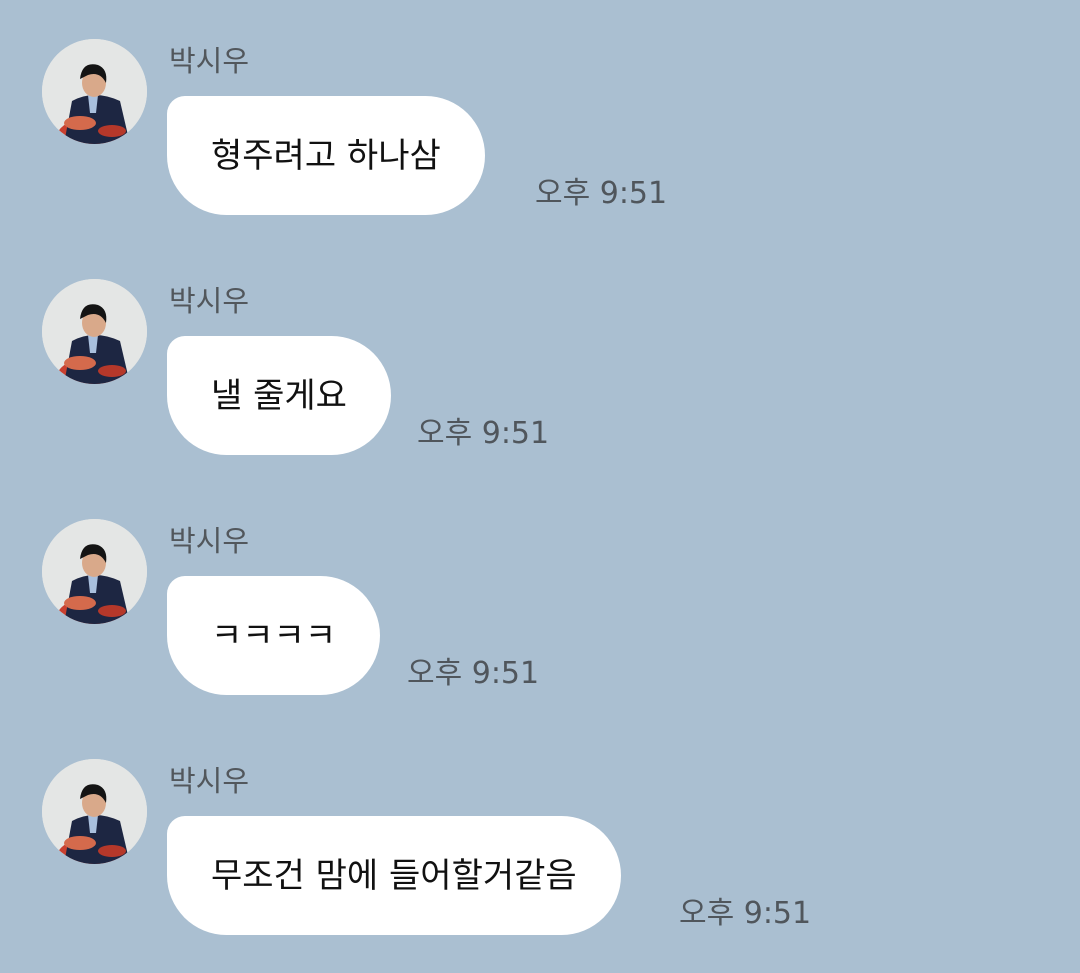  I want to click on message-text: ㅋㅋㅋㅋ, so click(274, 635).